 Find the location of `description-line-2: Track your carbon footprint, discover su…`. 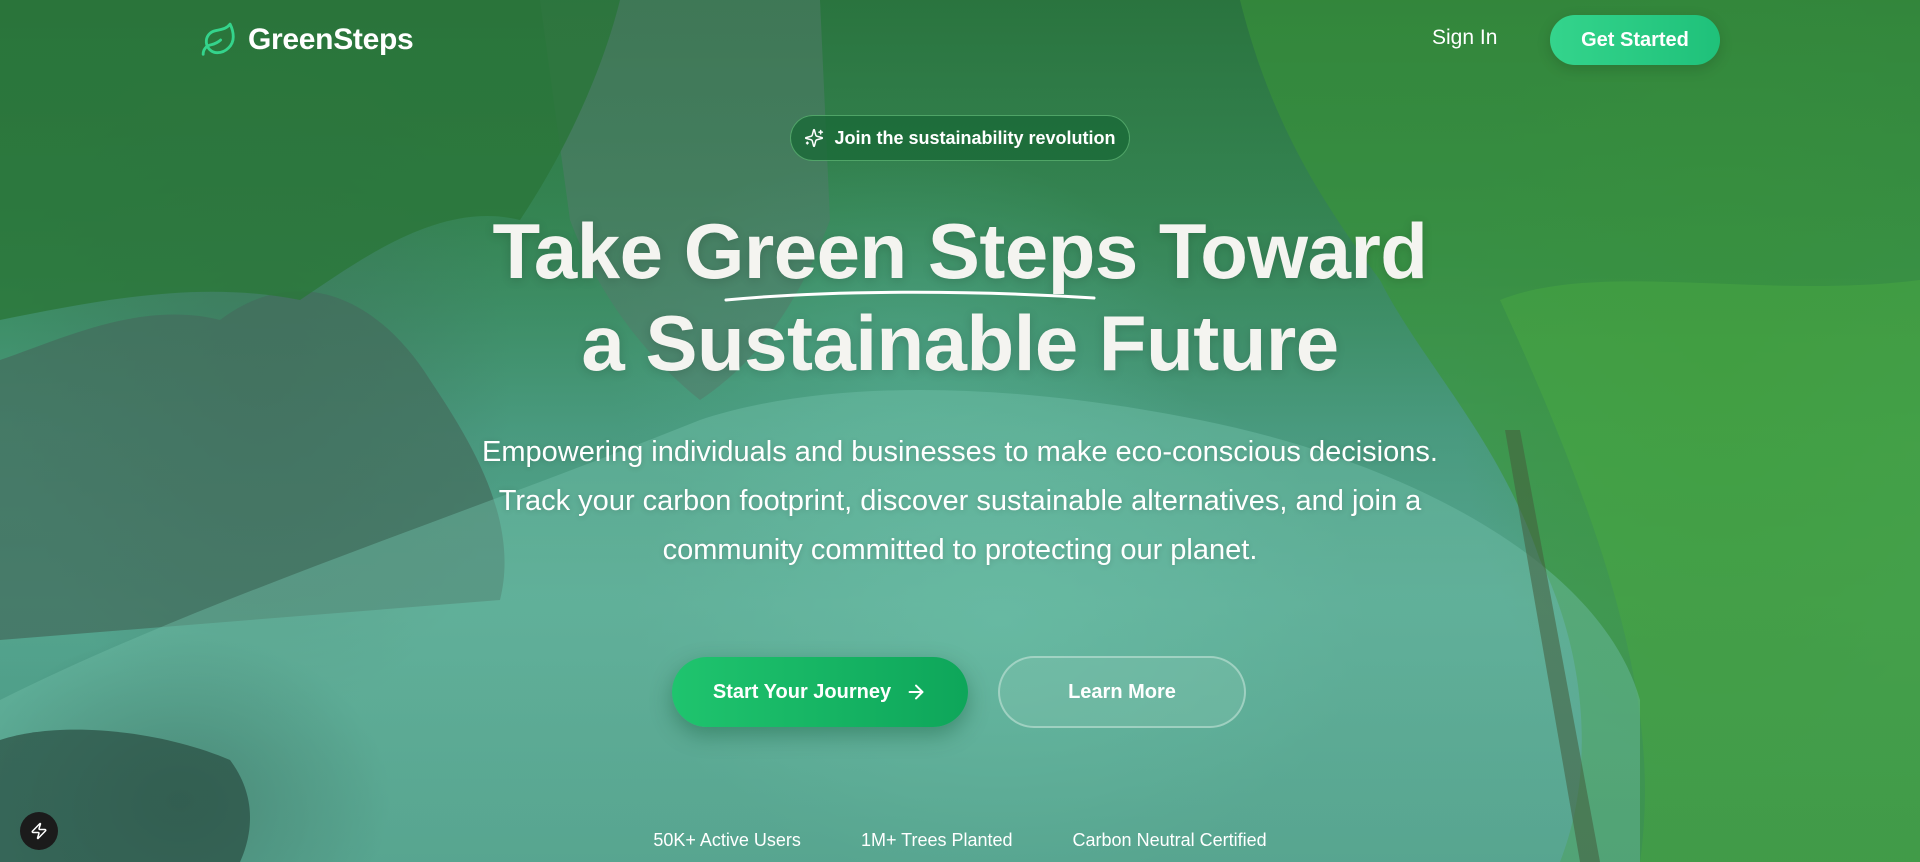

description-line-2: Track your carbon footprint, discover su… is located at coordinates (960, 501).